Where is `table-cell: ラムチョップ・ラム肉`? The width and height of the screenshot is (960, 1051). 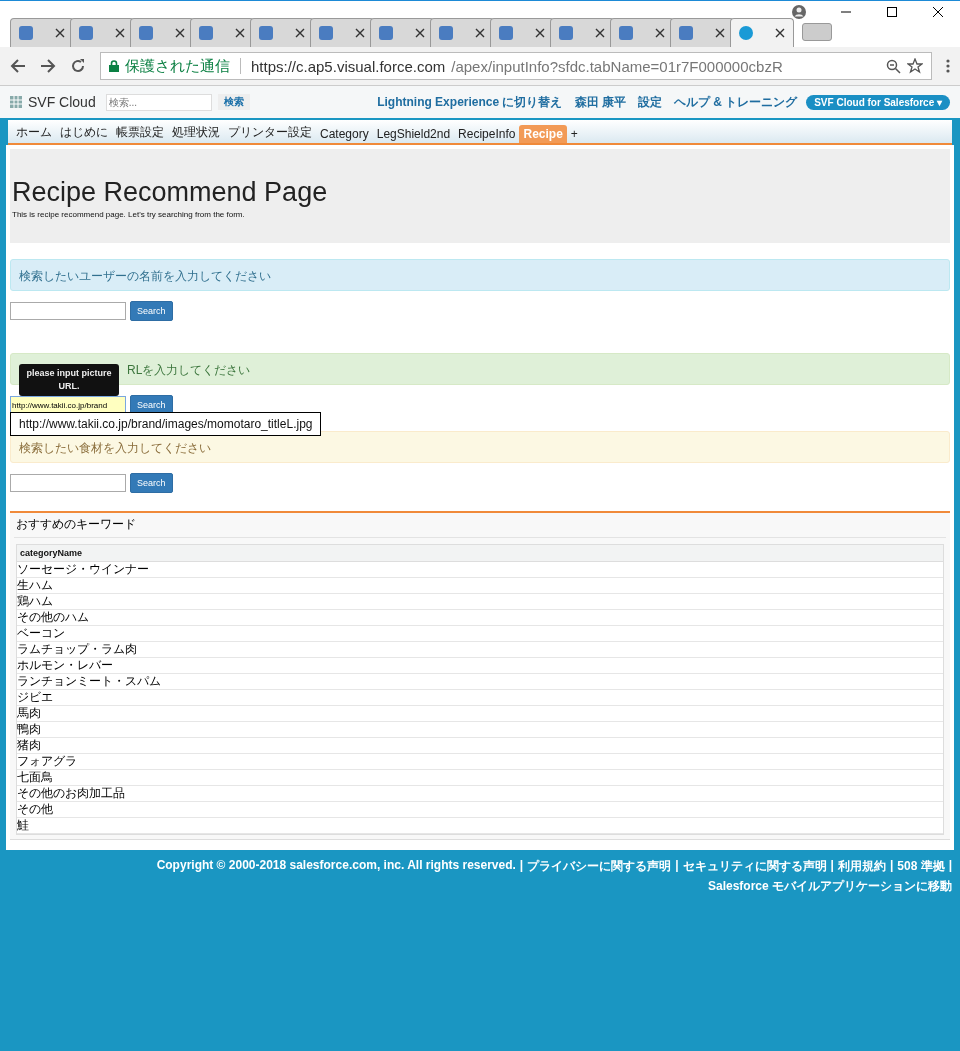
table-cell: ラムチョップ・ラム肉 is located at coordinates (480, 650).